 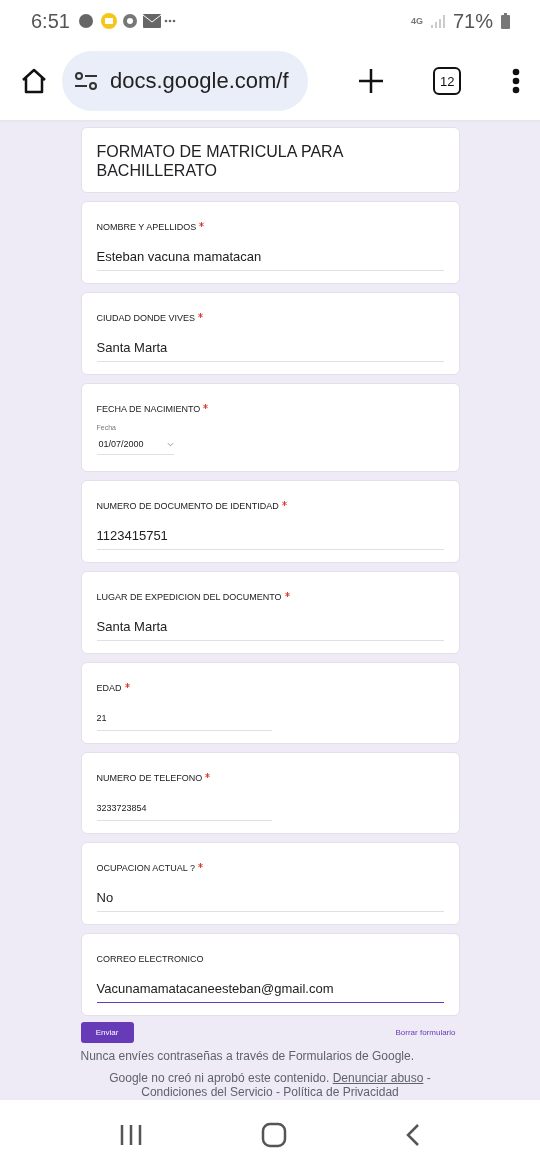 What do you see at coordinates (413, 1135) in the screenshot?
I see `back-icon` at bounding box center [413, 1135].